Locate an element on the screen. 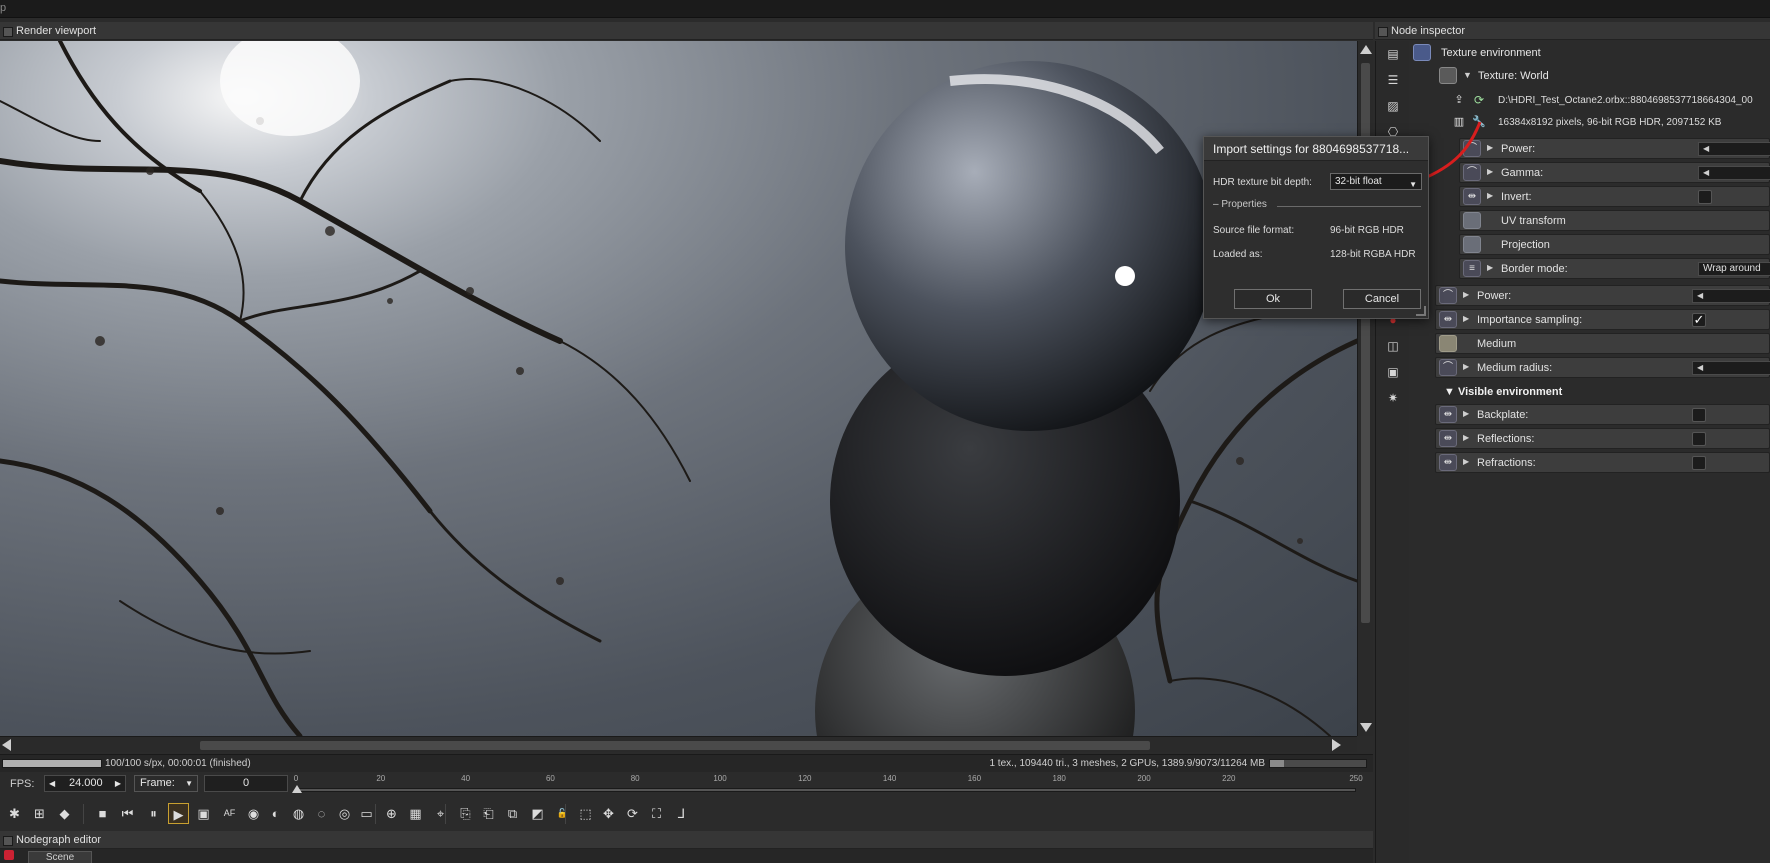 The image size is (1770, 863). light-icon: ✷ is located at coordinates (1393, 398).